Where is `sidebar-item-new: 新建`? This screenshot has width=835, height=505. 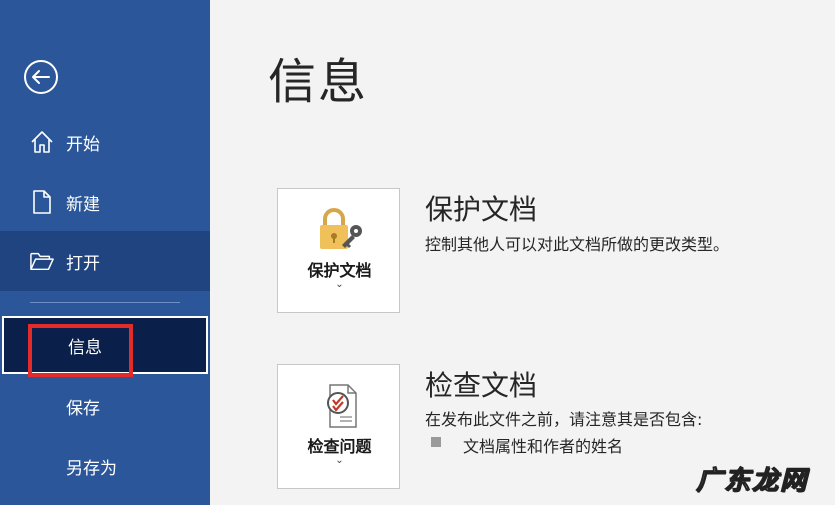
sidebar-item-new: 新建 is located at coordinates (105, 202).